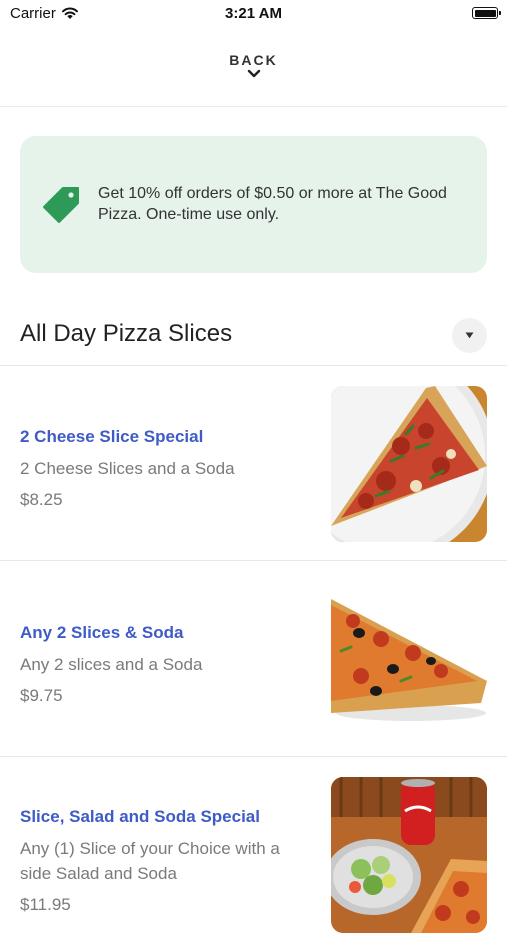 This screenshot has height=952, width=507. Describe the element at coordinates (253, 106) in the screenshot. I see `header-divider` at that location.